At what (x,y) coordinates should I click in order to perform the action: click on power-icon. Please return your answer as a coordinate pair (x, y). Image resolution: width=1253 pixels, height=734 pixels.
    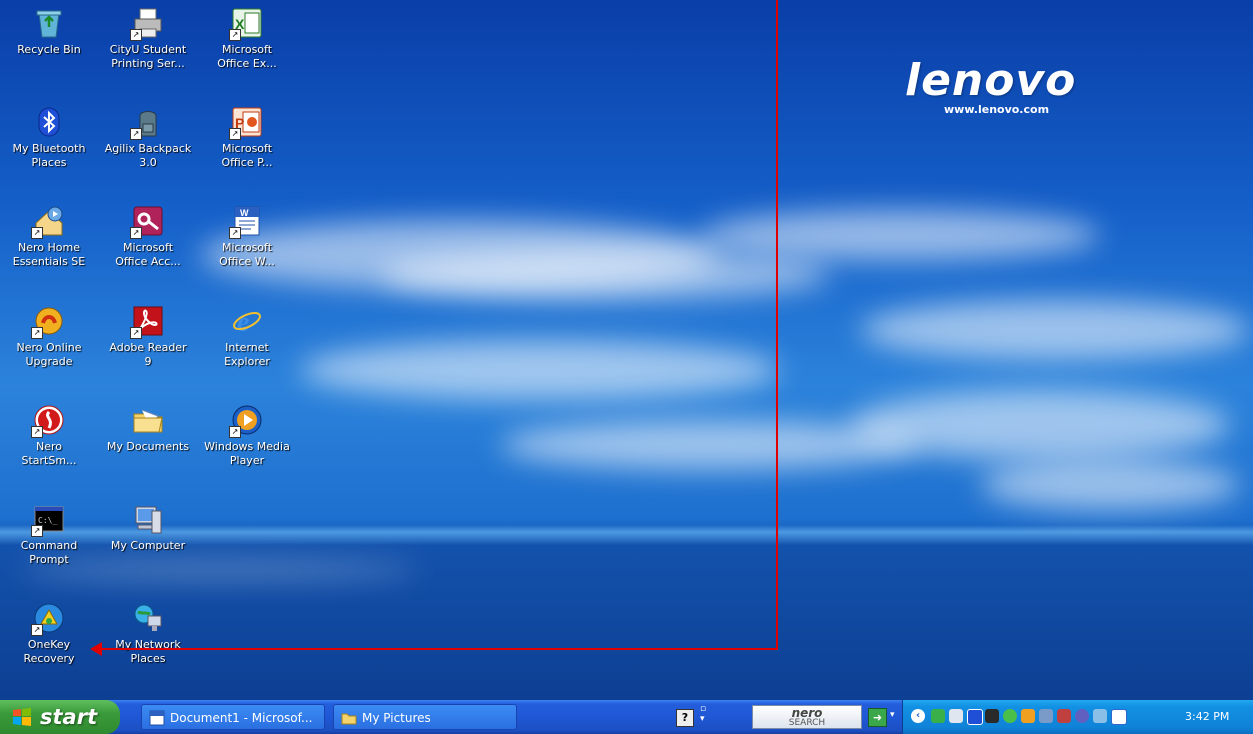
    Looking at the image, I should click on (1028, 716).